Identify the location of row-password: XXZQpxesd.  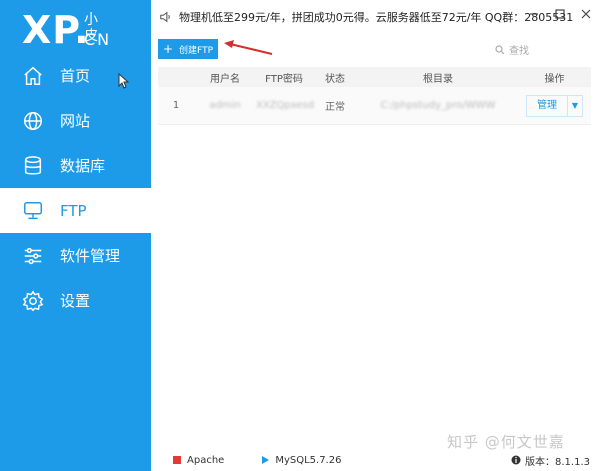
(284, 105).